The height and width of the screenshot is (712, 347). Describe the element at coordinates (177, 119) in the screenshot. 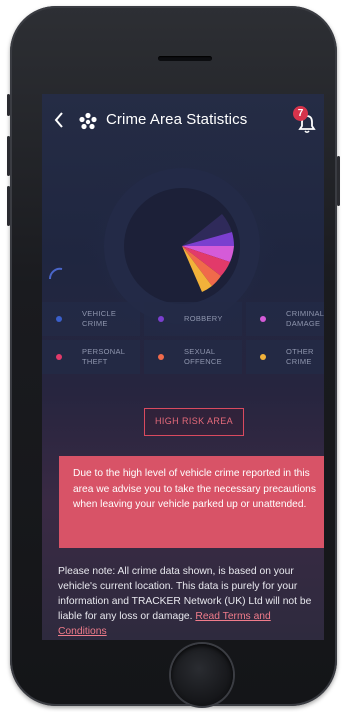

I see `page-title: Crime Area Statistics` at that location.